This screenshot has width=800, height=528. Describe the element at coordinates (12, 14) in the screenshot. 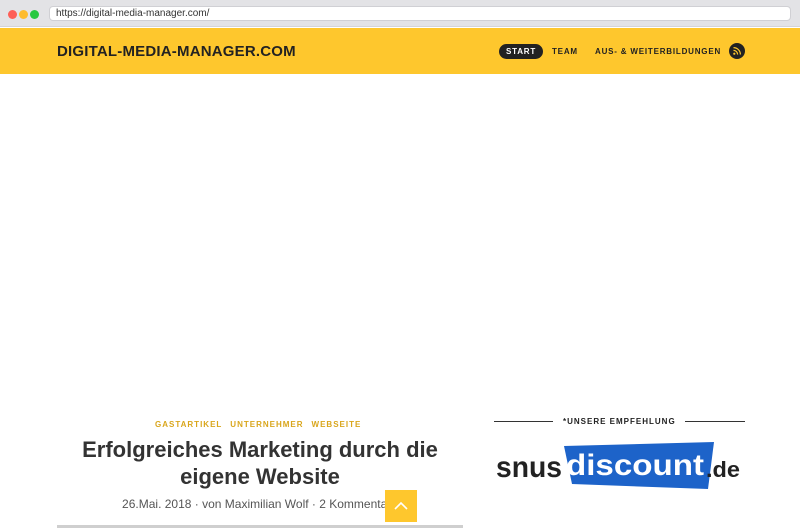

I see `close-window-button` at that location.